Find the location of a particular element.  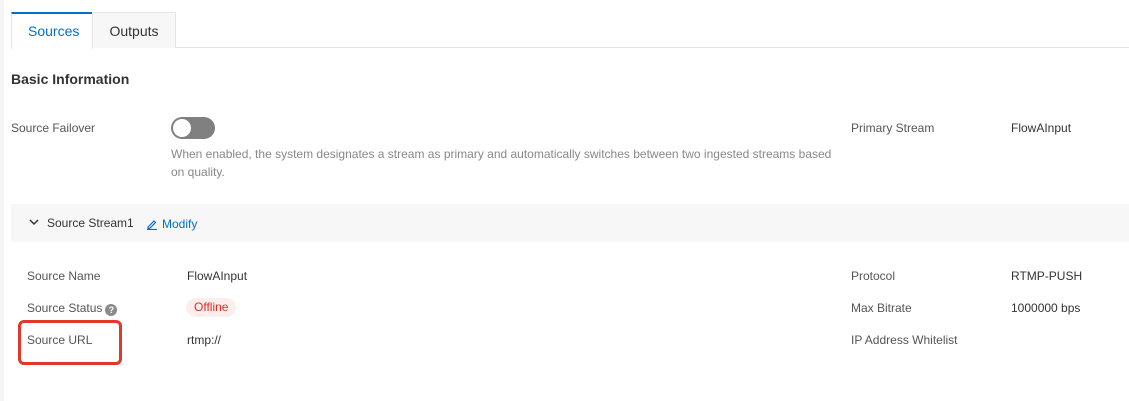

source-stream-title: Source Stream1 is located at coordinates (90, 223).